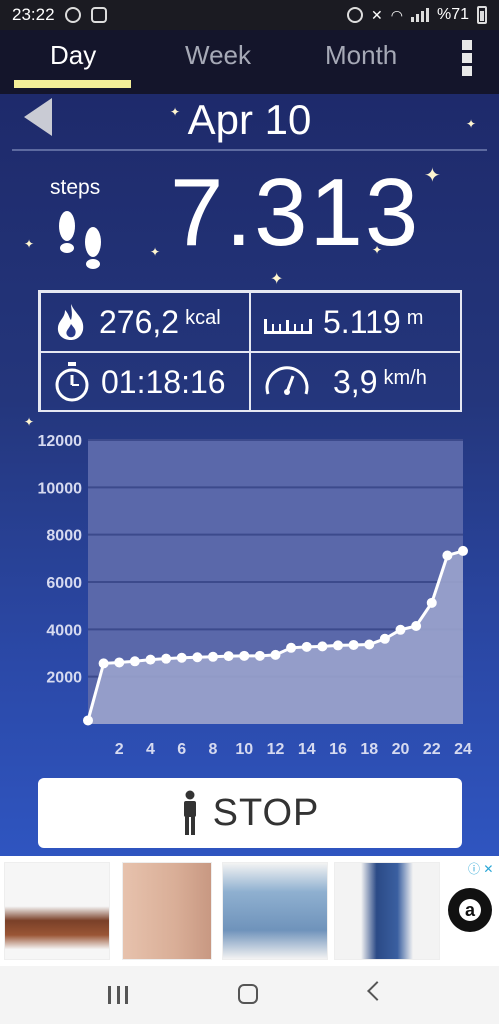 Image resolution: width=499 pixels, height=1024 pixels. What do you see at coordinates (362, 321) in the screenshot?
I see `distance-value: 5.119` at bounding box center [362, 321].